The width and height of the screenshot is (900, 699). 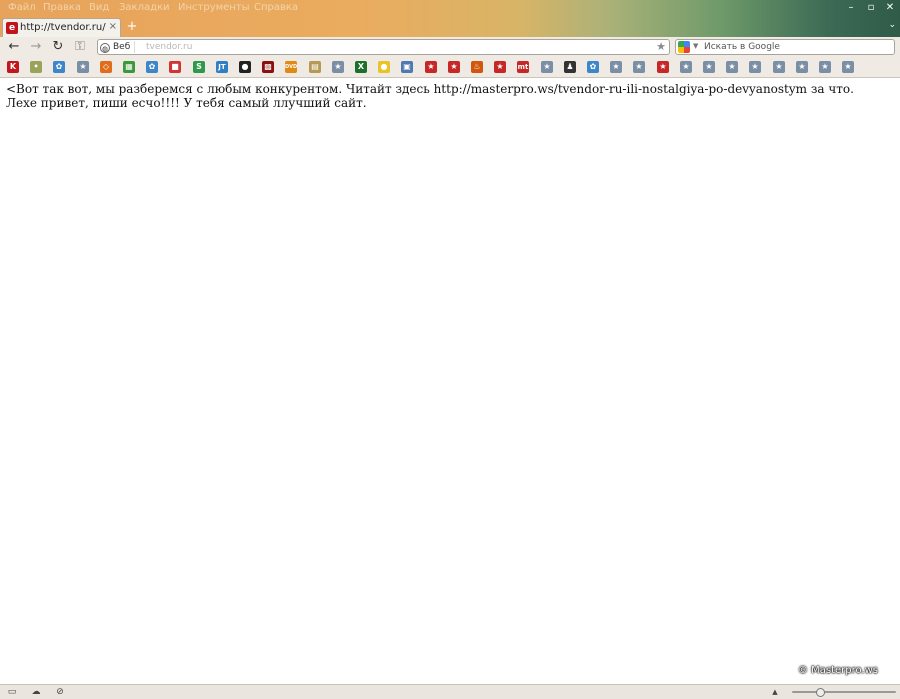 I want to click on menu-help: Справка, so click(x=276, y=7).